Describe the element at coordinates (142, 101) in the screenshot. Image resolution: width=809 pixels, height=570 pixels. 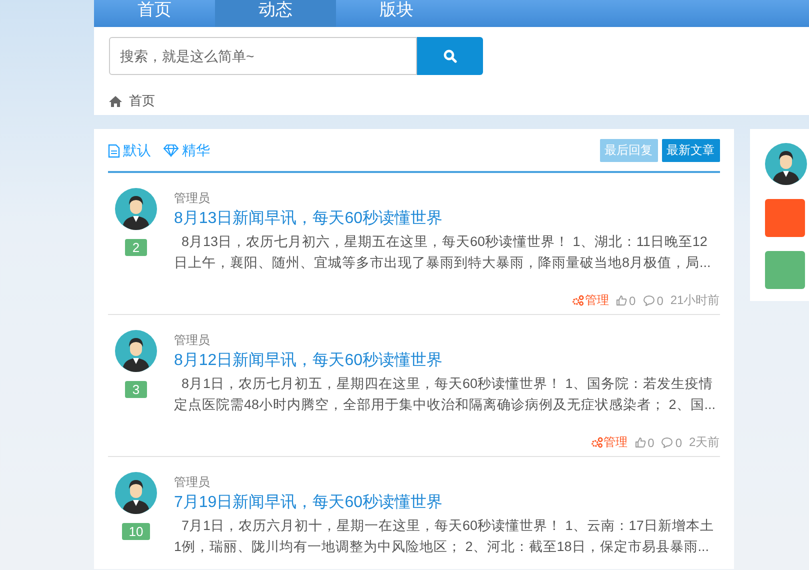
I see `breadcrumb-link: 首页` at that location.